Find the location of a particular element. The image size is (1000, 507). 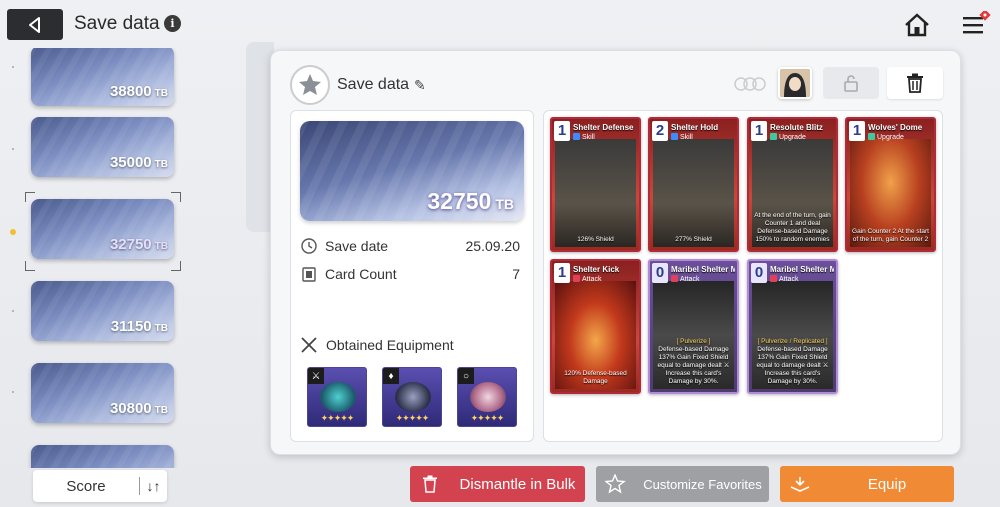

card-count-row: Card Count 7 is located at coordinates (410, 274).